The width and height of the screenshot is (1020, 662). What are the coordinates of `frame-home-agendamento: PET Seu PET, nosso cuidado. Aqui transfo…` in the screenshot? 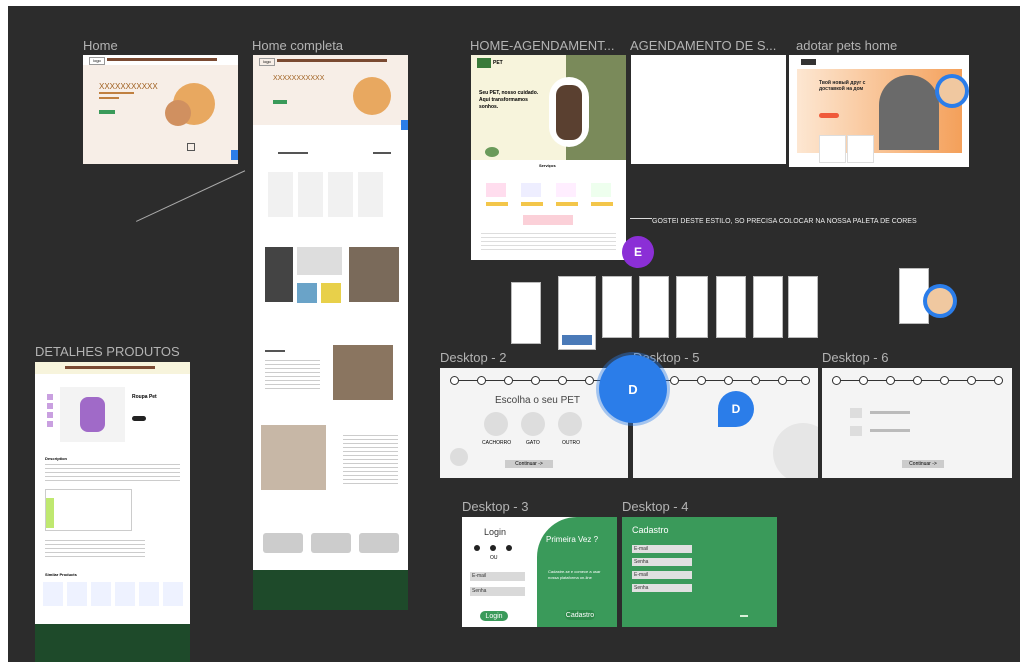 It's located at (548, 157).